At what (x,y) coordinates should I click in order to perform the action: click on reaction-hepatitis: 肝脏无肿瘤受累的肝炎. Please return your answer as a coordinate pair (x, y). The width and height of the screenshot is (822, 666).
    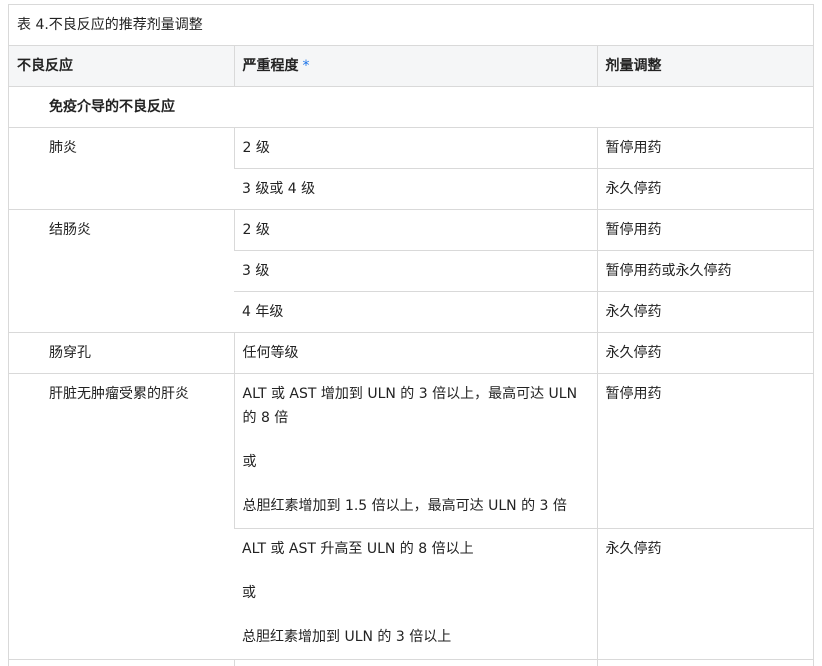
    Looking at the image, I should click on (121, 517).